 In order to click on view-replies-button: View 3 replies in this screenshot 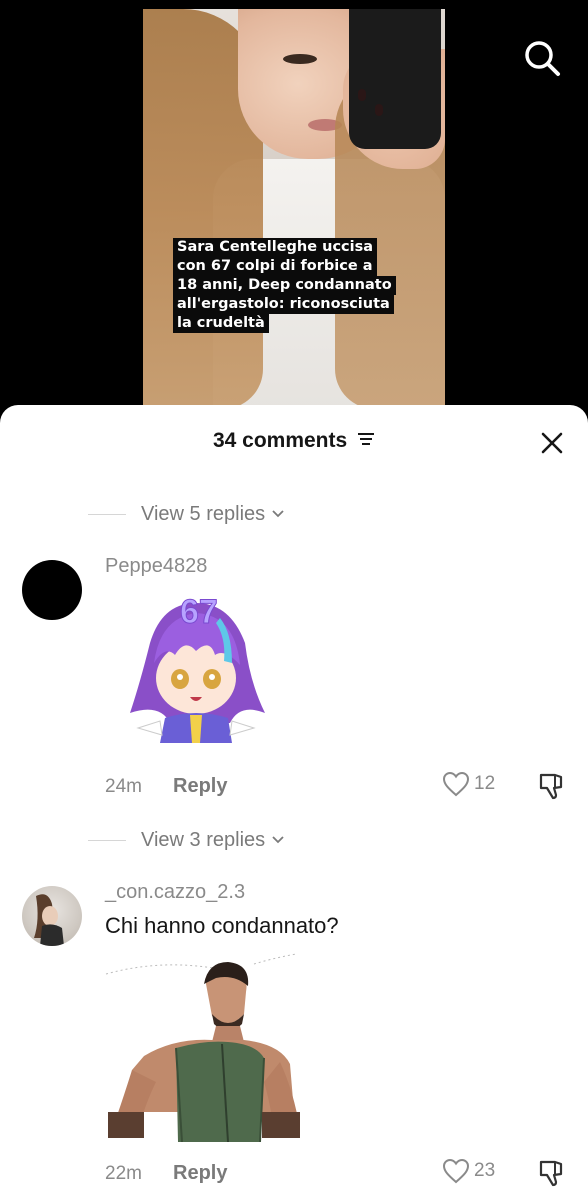, I will do `click(186, 840)`.